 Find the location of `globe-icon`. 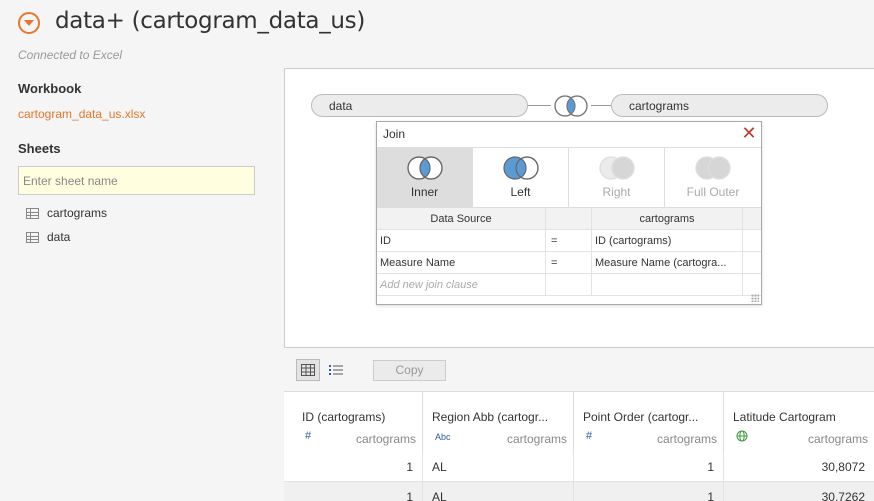

globe-icon is located at coordinates (742, 436).